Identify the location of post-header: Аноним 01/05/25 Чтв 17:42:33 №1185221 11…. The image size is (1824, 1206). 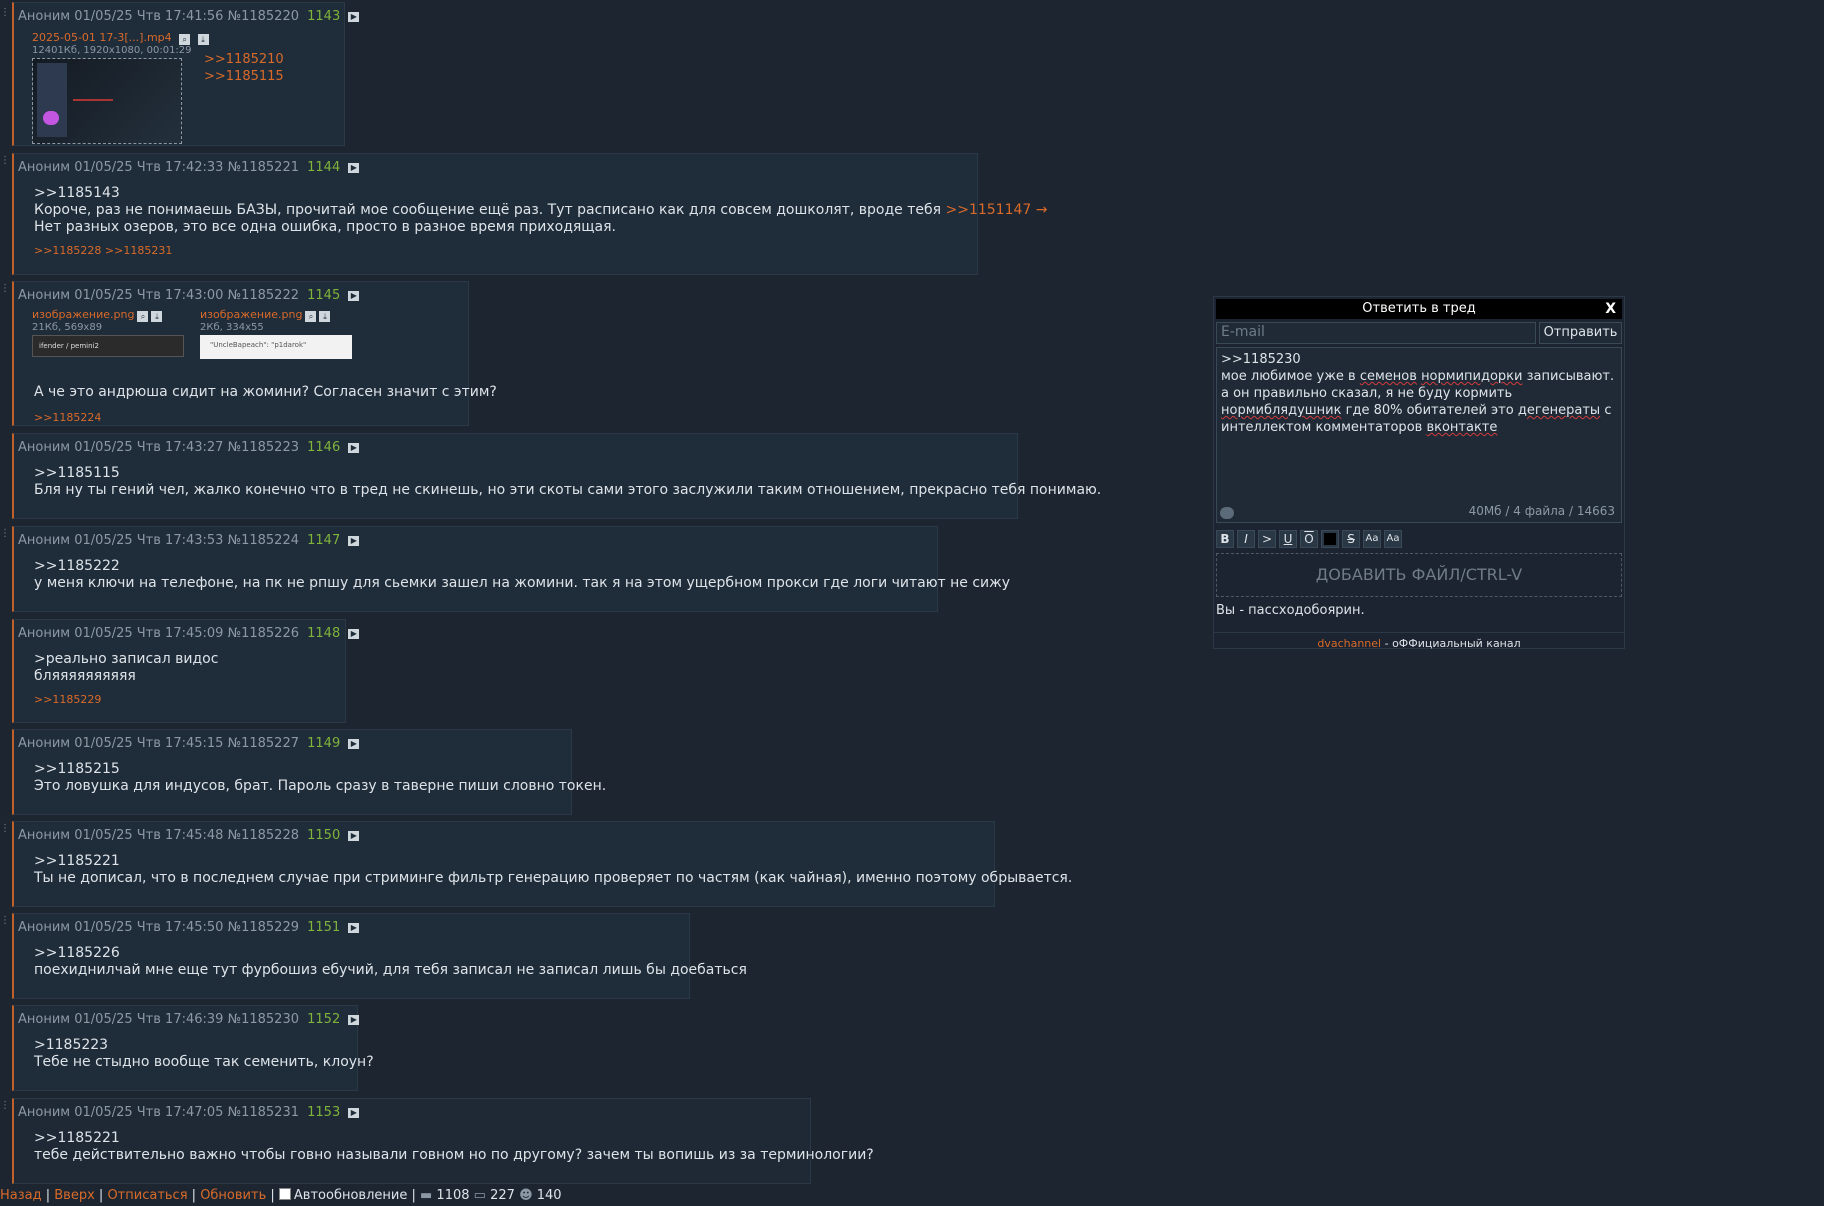
(490, 167).